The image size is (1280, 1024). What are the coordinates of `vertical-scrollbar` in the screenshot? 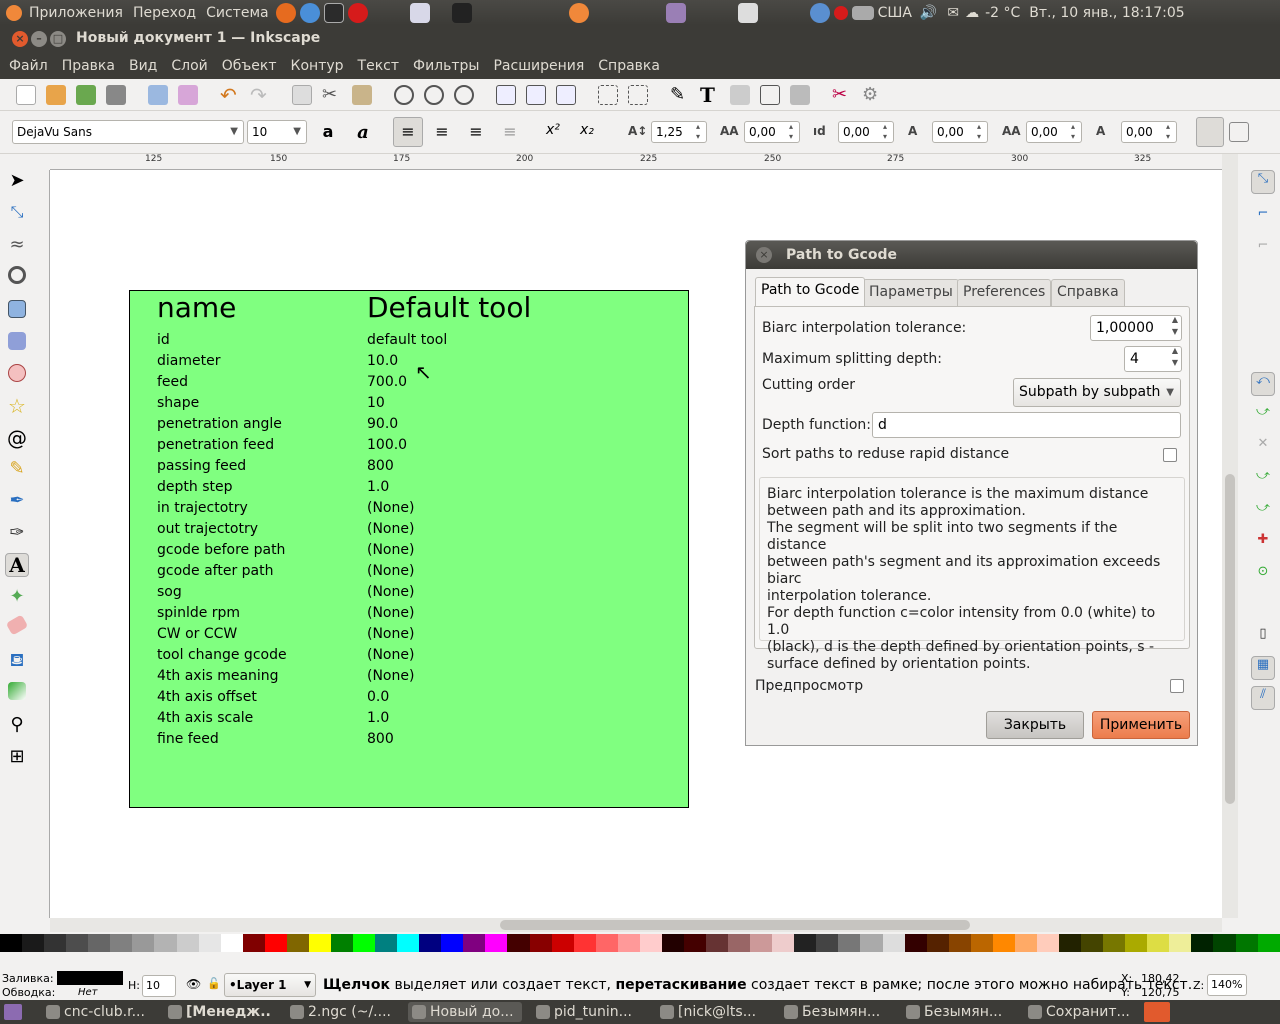 It's located at (1230, 536).